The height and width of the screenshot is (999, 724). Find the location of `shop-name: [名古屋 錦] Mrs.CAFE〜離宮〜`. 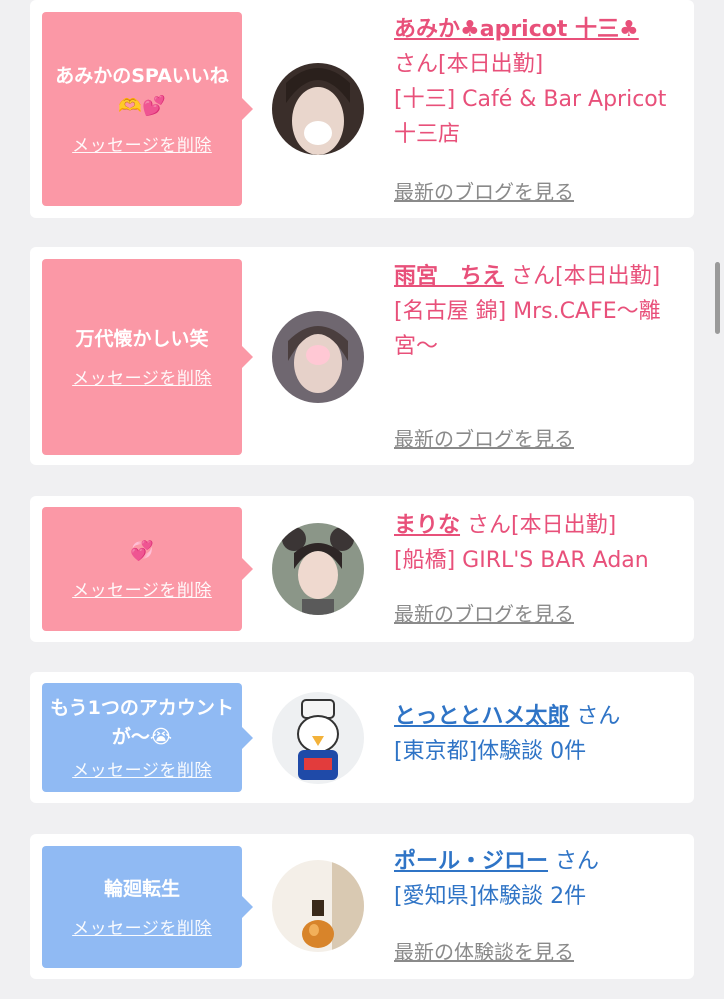

shop-name: [名古屋 錦] Mrs.CAFE〜離宮〜 is located at coordinates (527, 329).